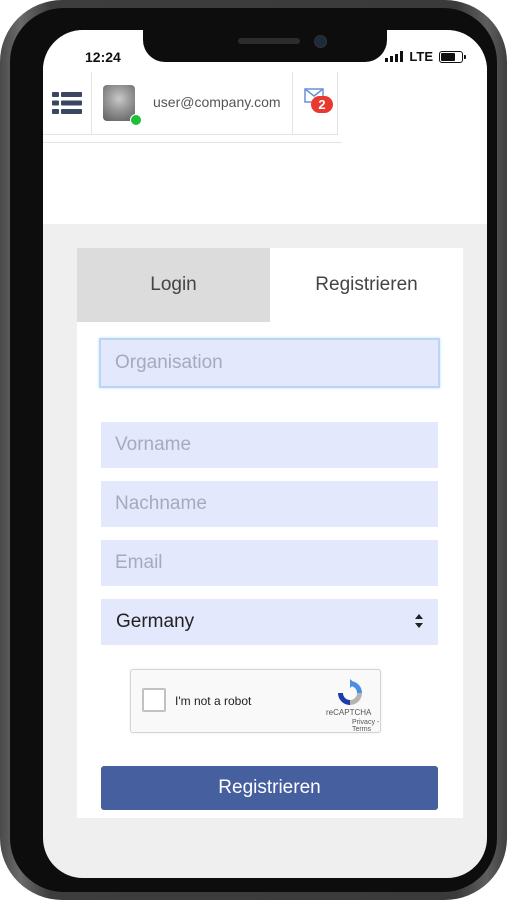  I want to click on recaptcha-terms-link: Terms, so click(361, 729).